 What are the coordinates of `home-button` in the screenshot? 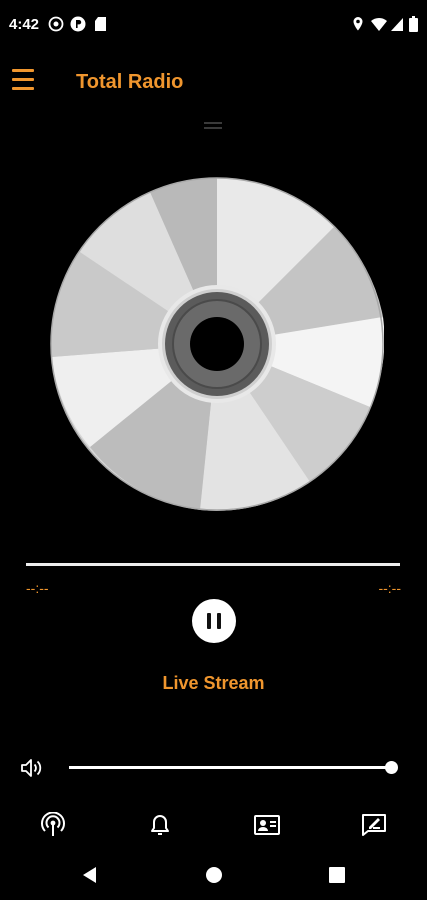 It's located at (214, 875).